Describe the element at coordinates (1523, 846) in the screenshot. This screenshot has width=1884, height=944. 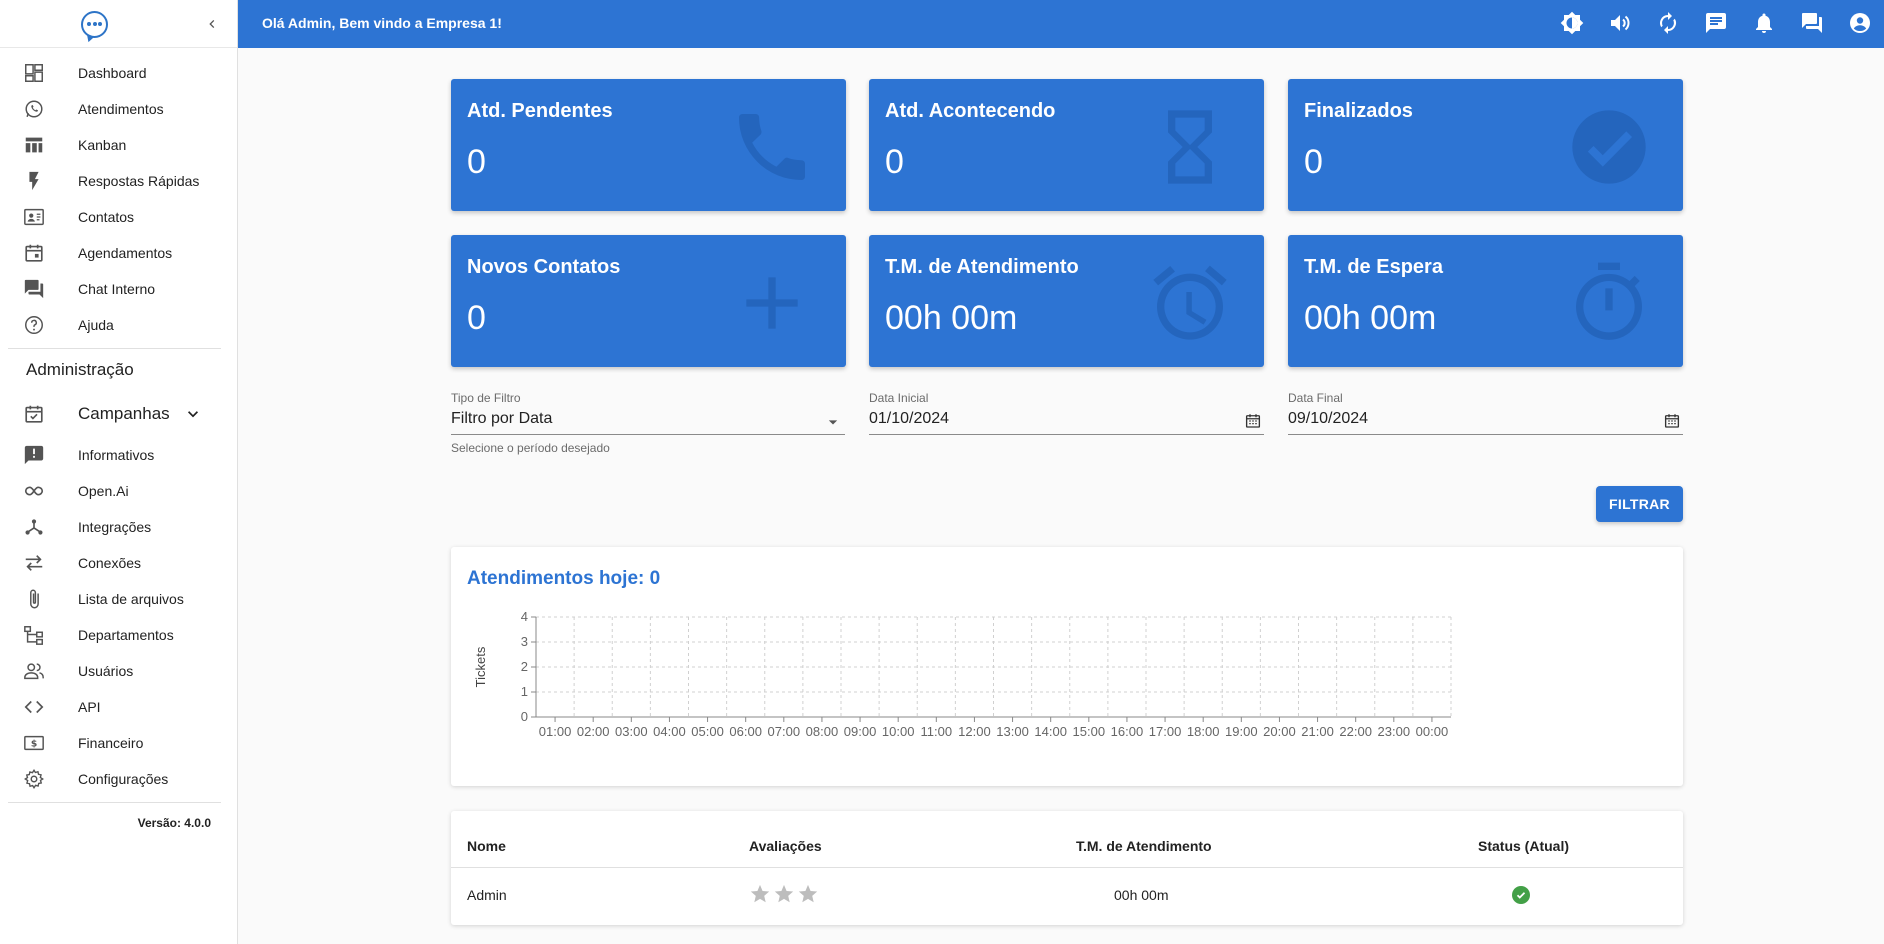
I see `column-header-status: Status (Atual)` at that location.